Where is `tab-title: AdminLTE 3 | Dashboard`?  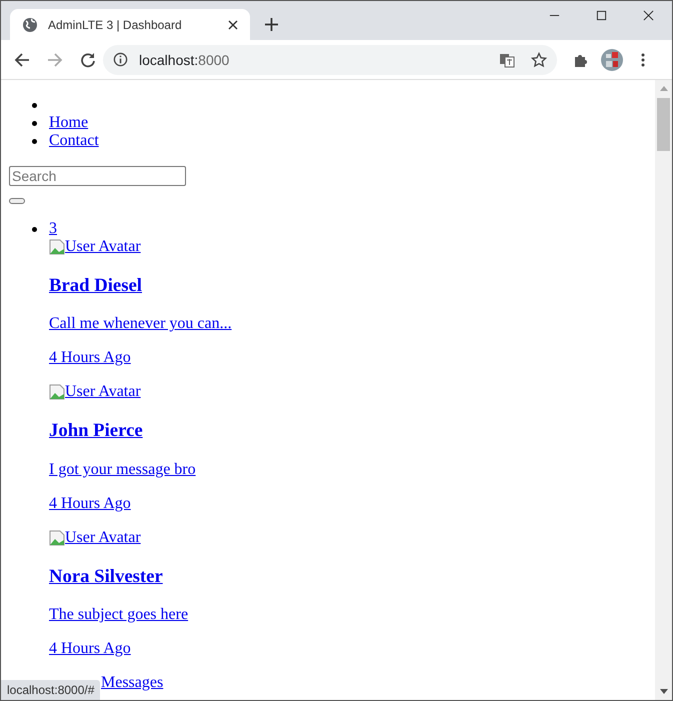 tab-title: AdminLTE 3 | Dashboard is located at coordinates (115, 25).